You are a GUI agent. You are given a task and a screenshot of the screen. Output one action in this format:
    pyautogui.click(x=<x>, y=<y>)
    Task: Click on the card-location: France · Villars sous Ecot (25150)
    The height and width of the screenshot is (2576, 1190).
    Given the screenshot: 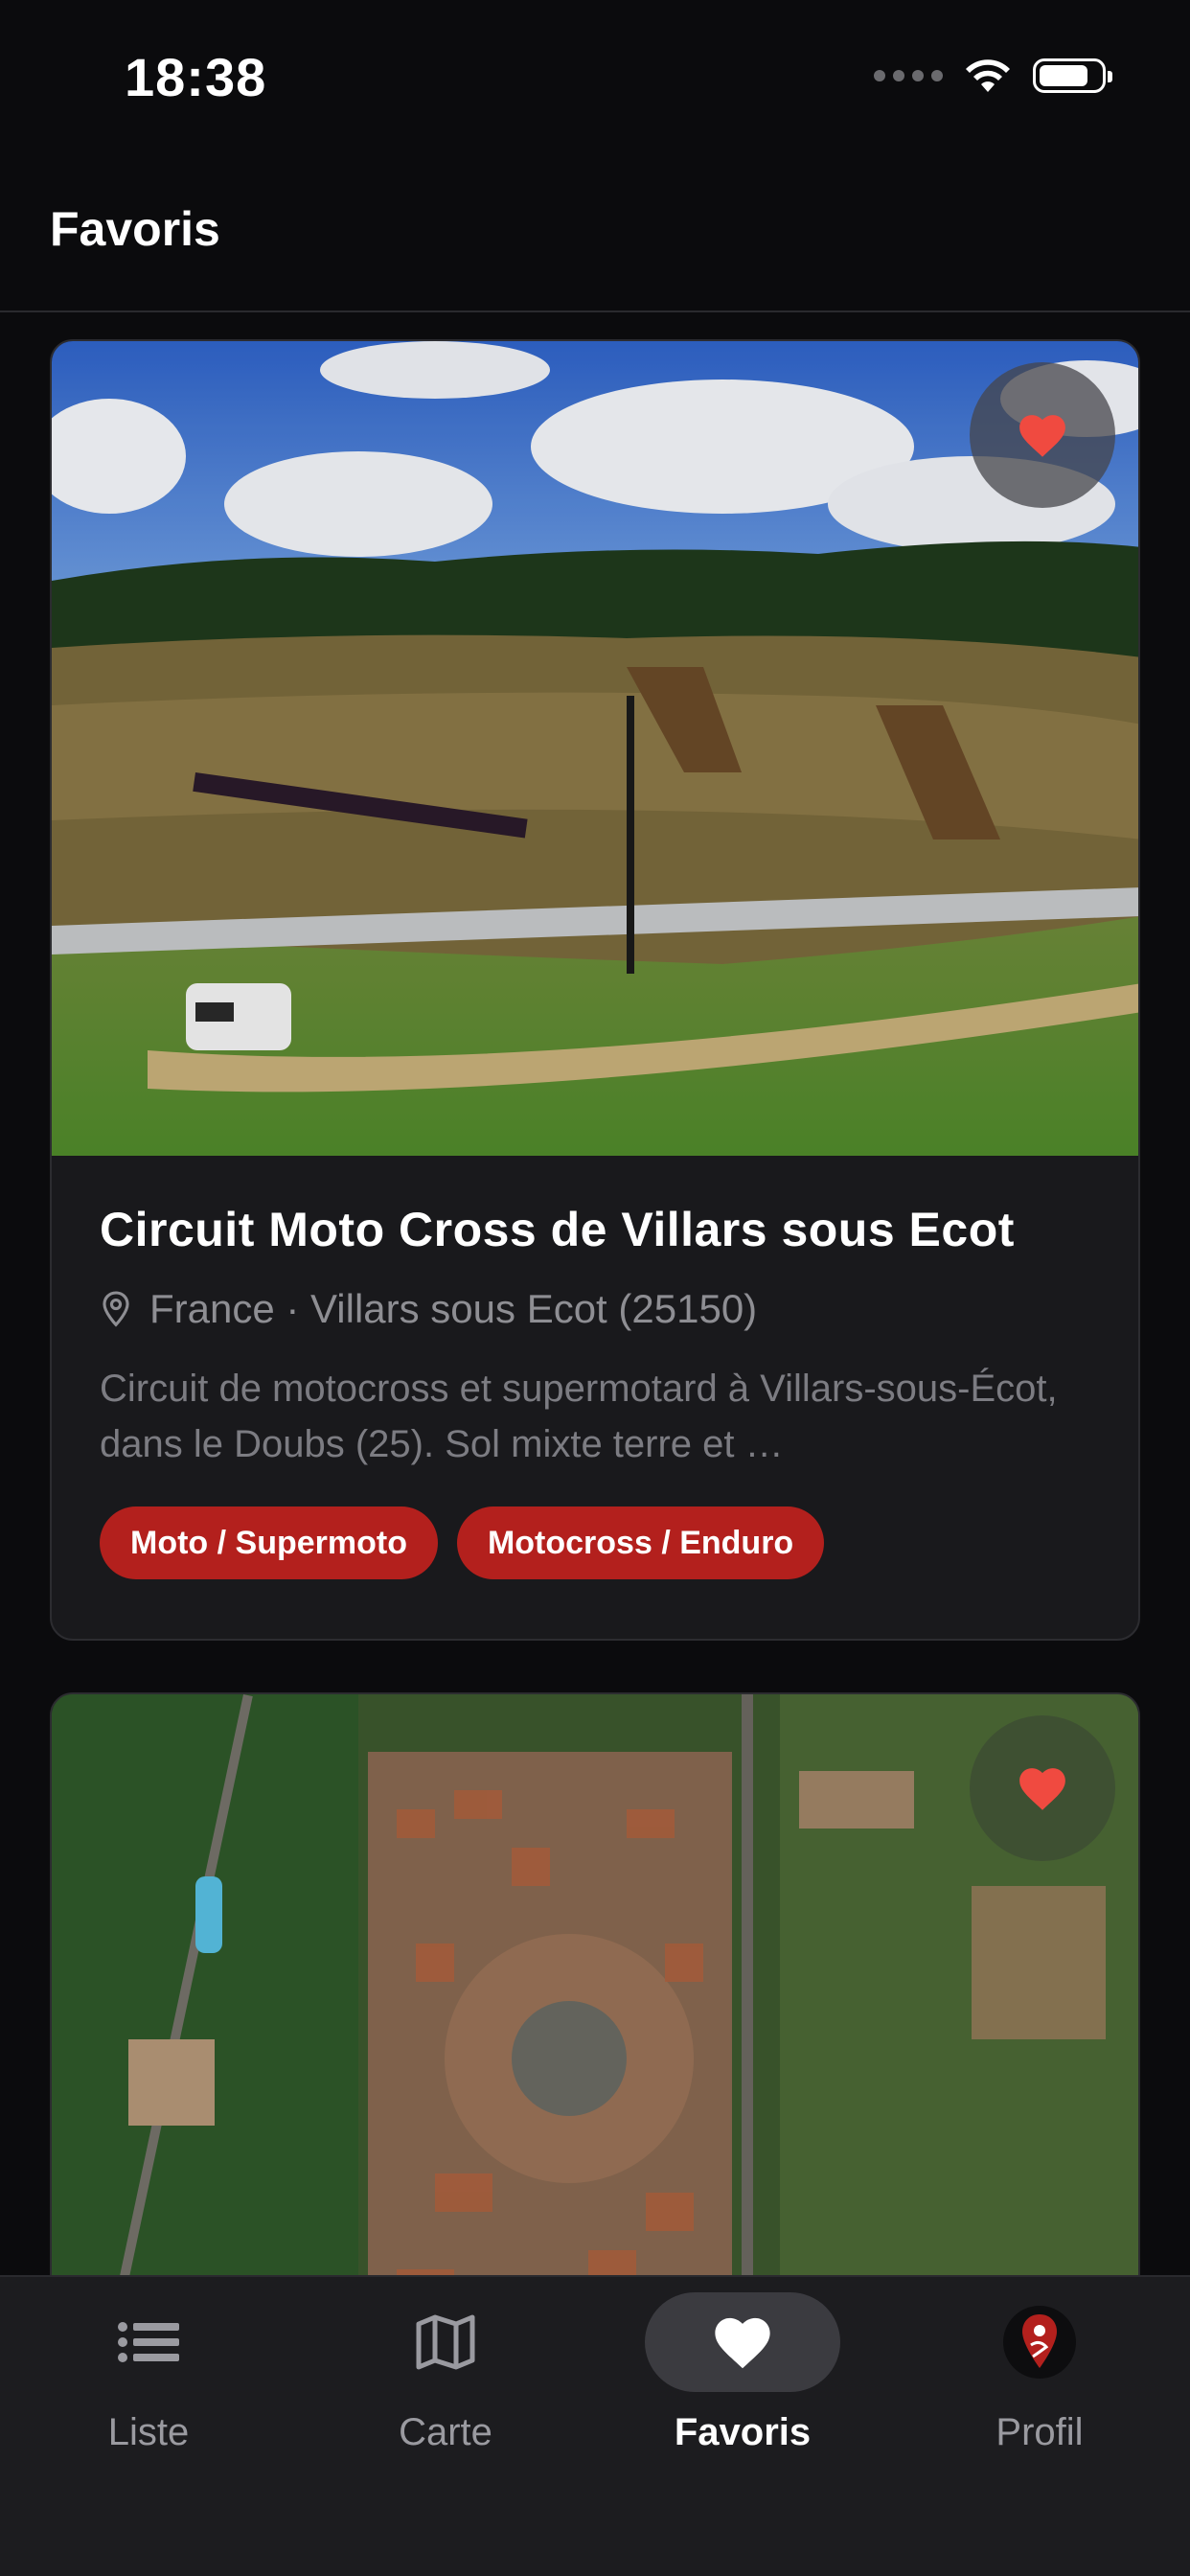 What is the action you would take?
    pyautogui.click(x=595, y=1309)
    